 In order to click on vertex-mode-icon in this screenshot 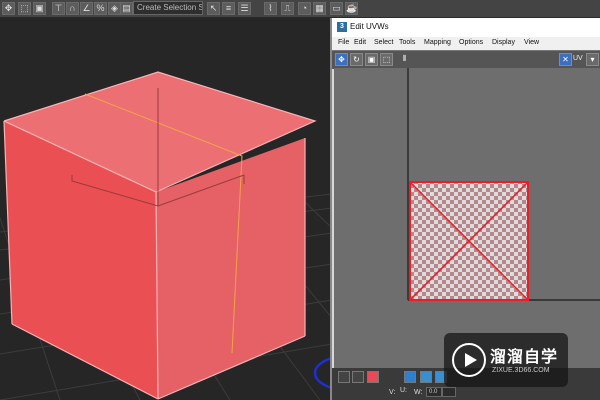, I will do `click(344, 377)`.